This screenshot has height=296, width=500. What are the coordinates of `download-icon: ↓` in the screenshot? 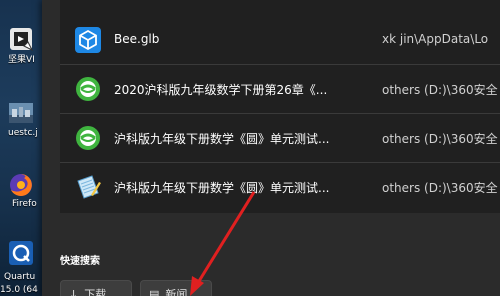 It's located at (74, 292).